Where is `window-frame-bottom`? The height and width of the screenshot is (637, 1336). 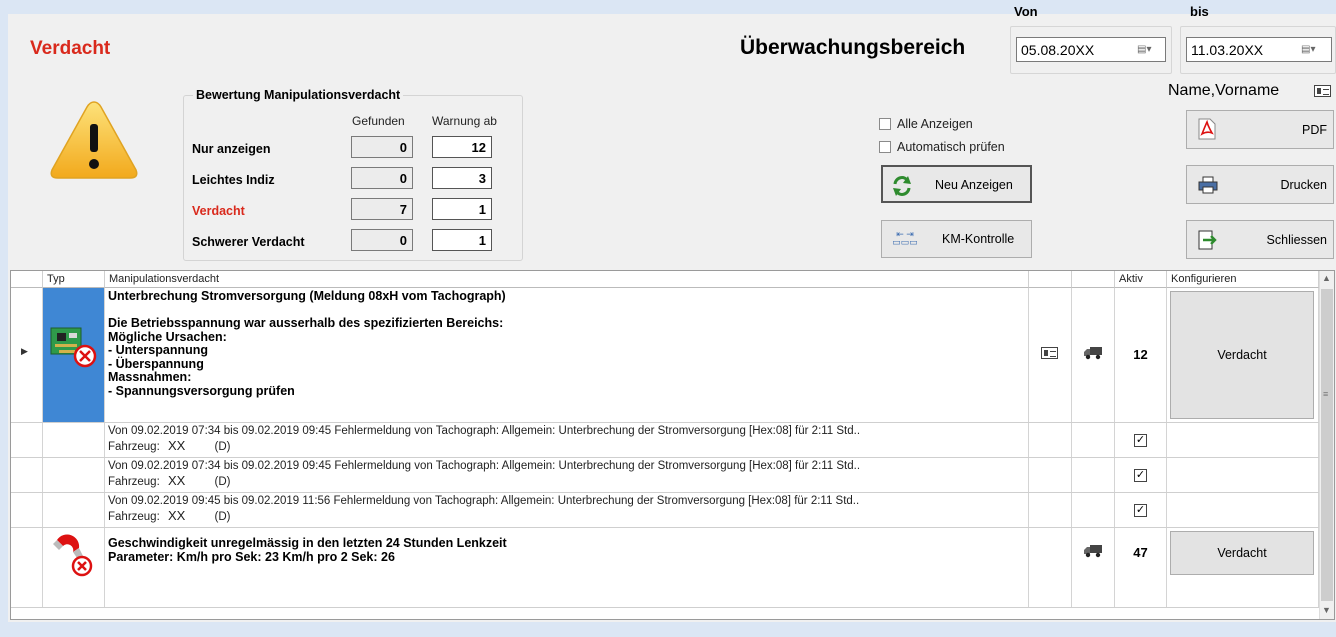 window-frame-bottom is located at coordinates (668, 629).